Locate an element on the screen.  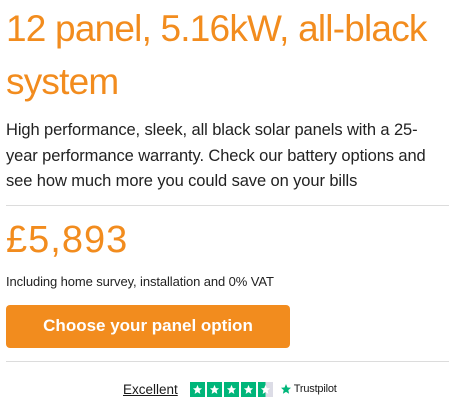
trustpilot-stars is located at coordinates (231, 389).